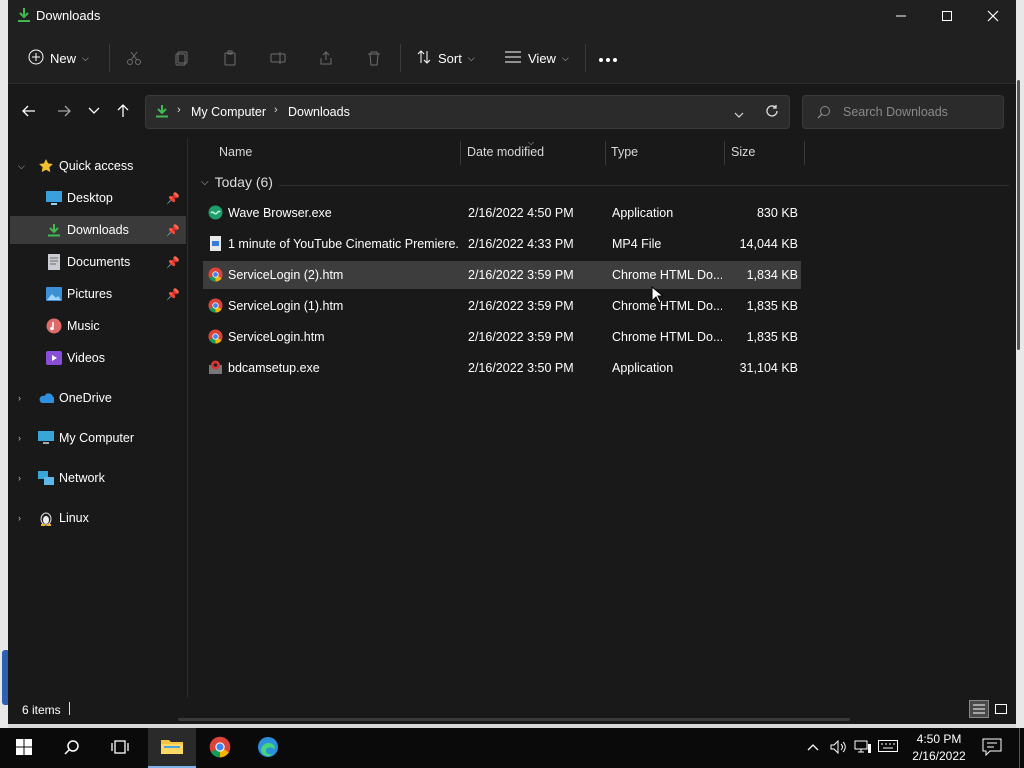 This screenshot has height=768, width=1024. What do you see at coordinates (24, 748) in the screenshot?
I see `start-button` at bounding box center [24, 748].